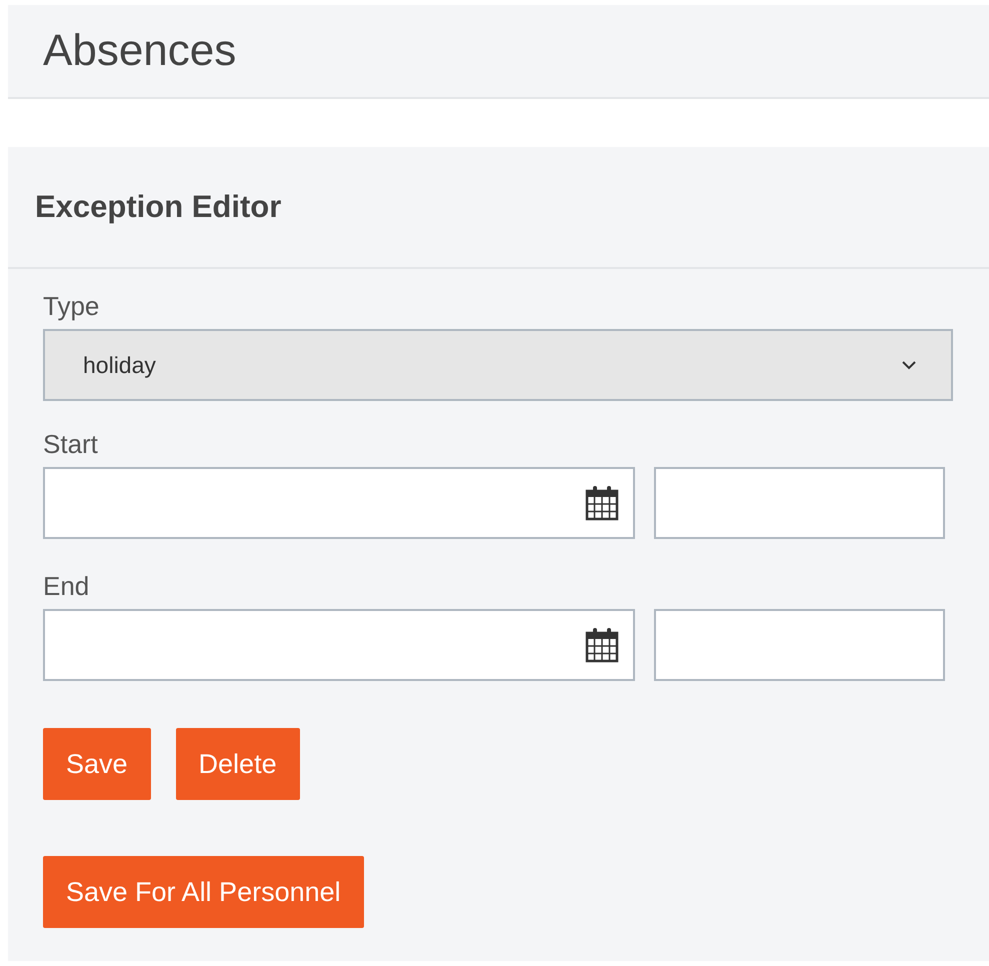 This screenshot has height=966, width=989. Describe the element at coordinates (139, 51) in the screenshot. I see `page-title: Absences` at that location.